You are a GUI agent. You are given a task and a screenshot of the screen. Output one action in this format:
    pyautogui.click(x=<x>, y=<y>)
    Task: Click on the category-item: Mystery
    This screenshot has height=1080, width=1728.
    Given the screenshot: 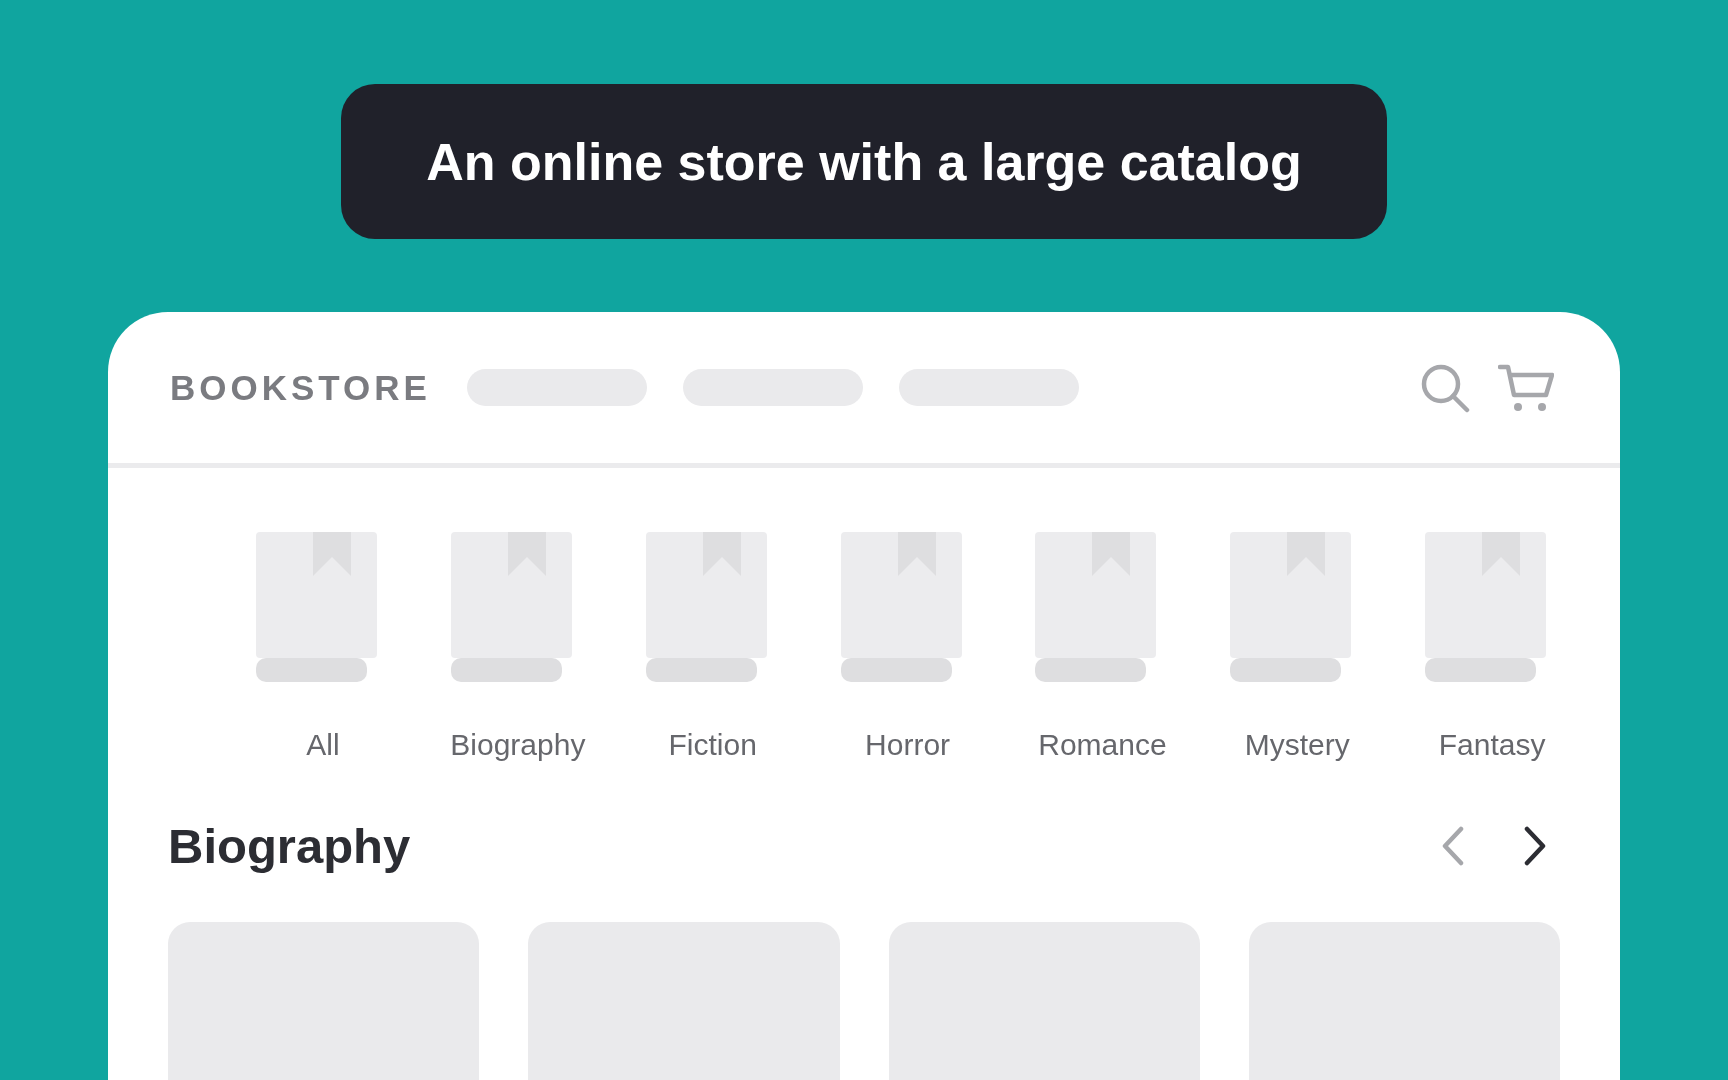 What is the action you would take?
    pyautogui.click(x=1328, y=647)
    